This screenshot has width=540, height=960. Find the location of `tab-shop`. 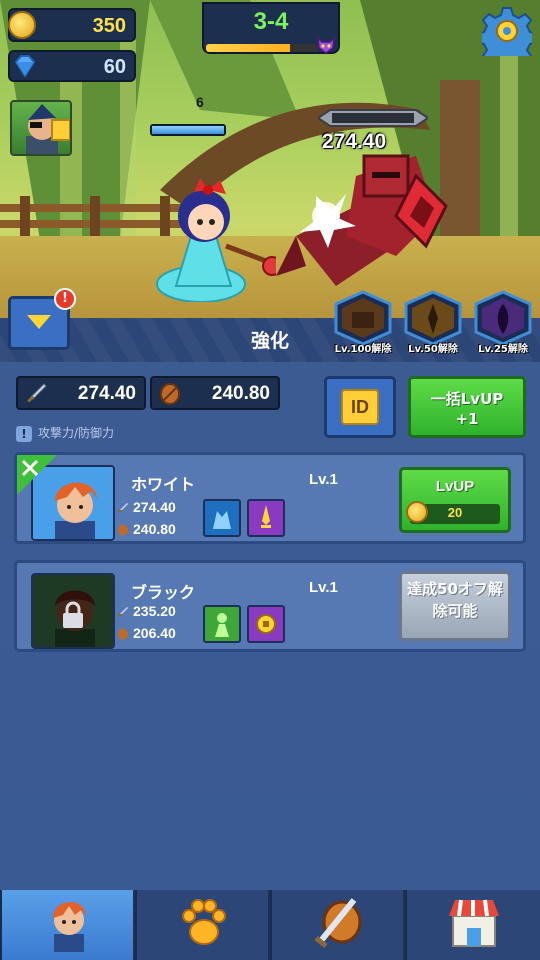

tab-shop is located at coordinates (472, 925).